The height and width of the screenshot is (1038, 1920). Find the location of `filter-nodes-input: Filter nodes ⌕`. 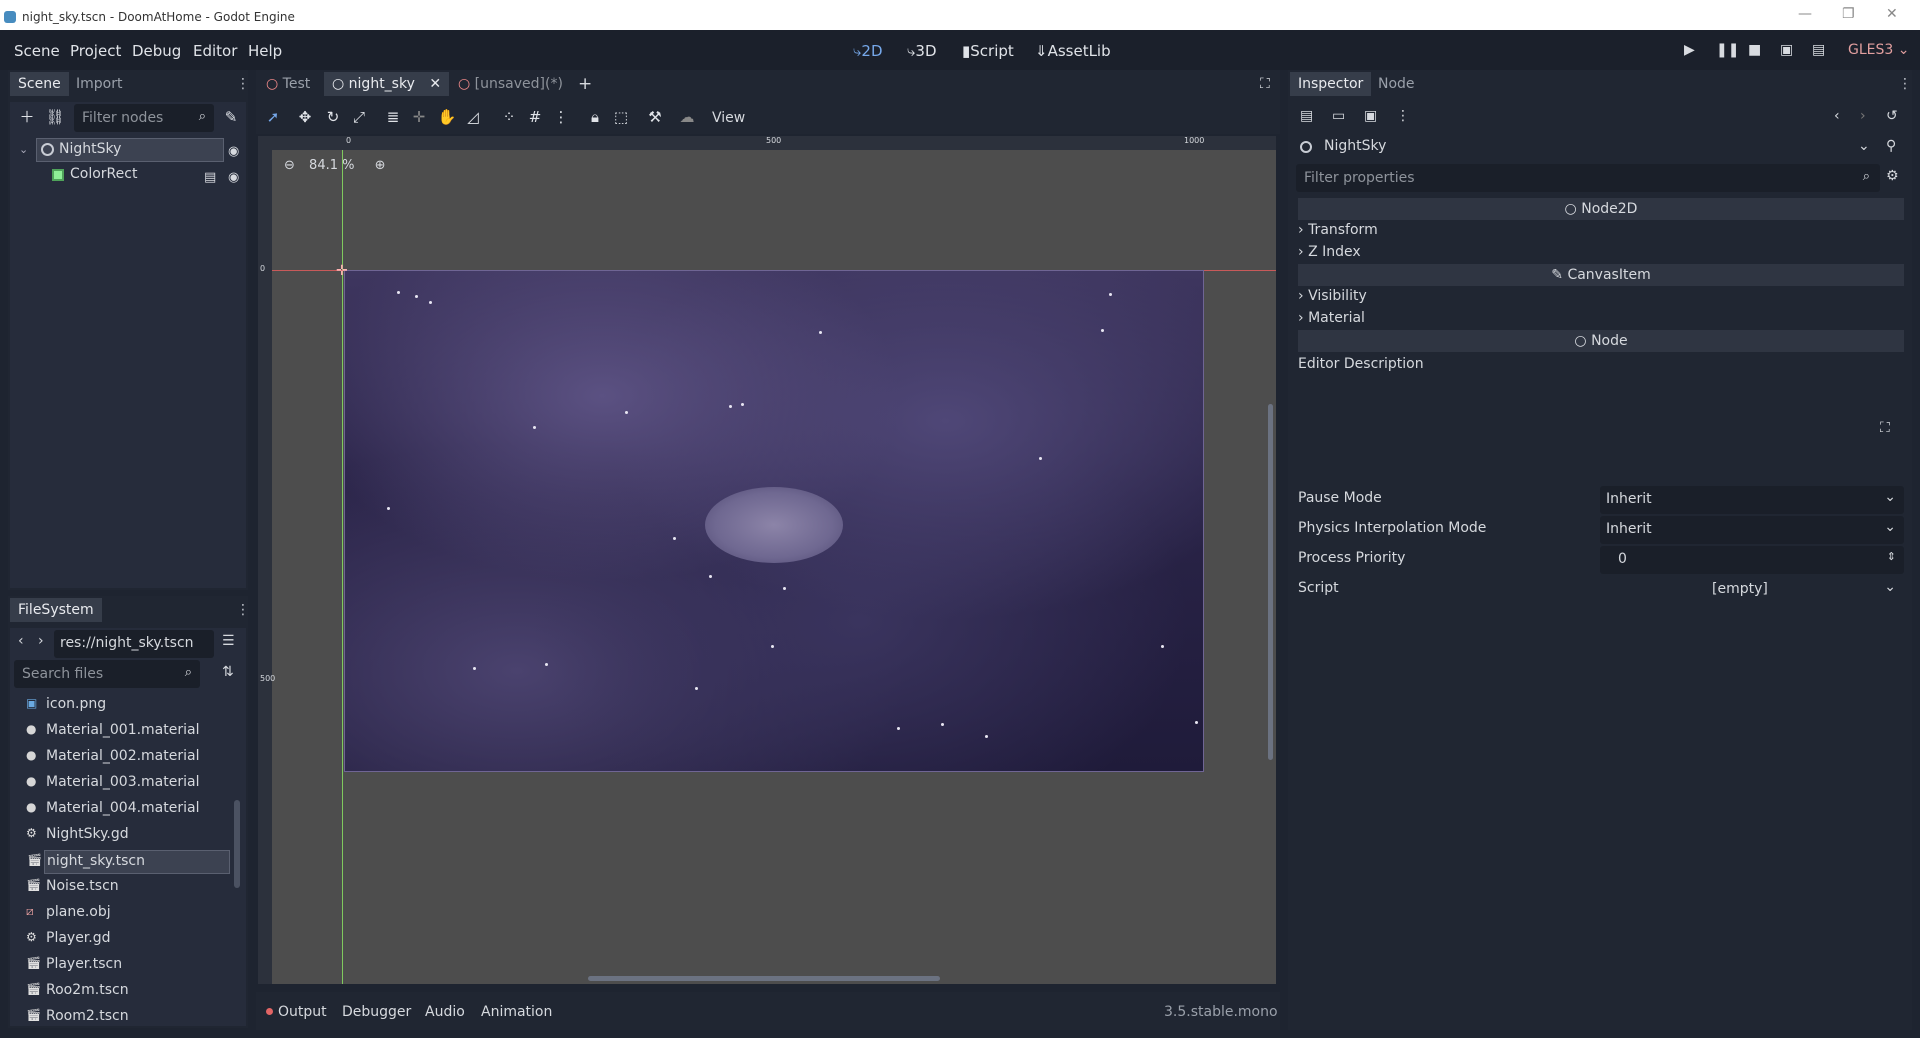

filter-nodes-input: Filter nodes ⌕ is located at coordinates (144, 118).